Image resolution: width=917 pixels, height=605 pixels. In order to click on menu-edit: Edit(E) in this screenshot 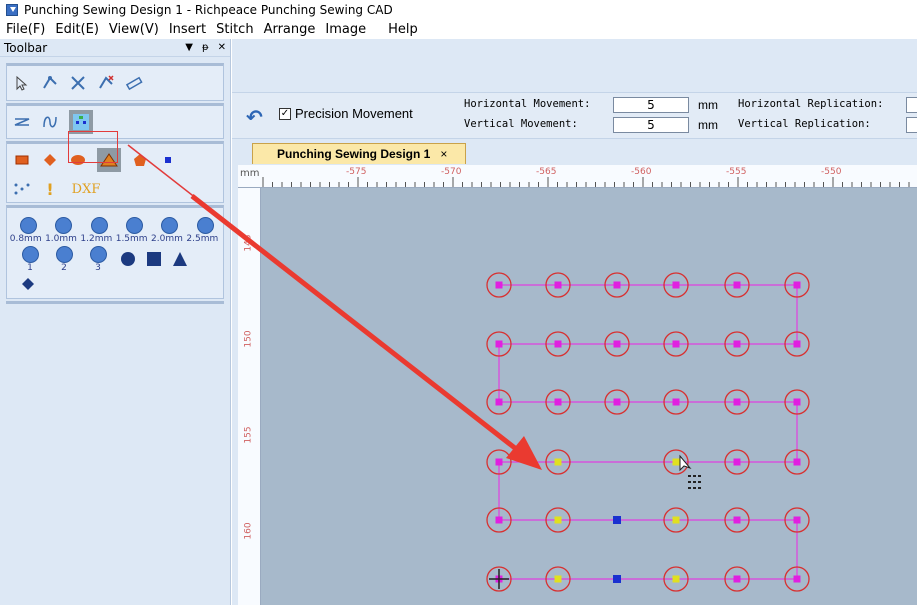, I will do `click(77, 29)`.